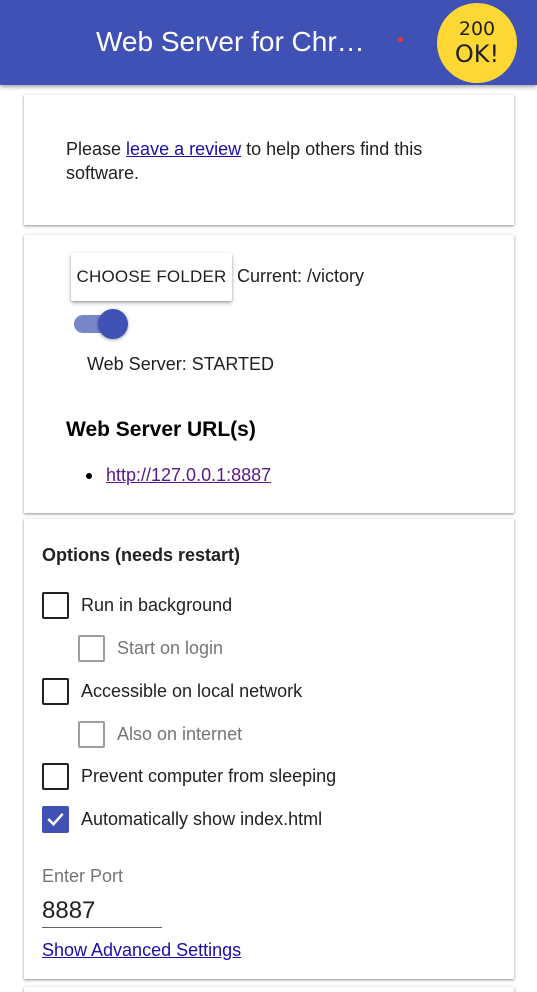  Describe the element at coordinates (170, 648) in the screenshot. I see `option-label: Start on login` at that location.